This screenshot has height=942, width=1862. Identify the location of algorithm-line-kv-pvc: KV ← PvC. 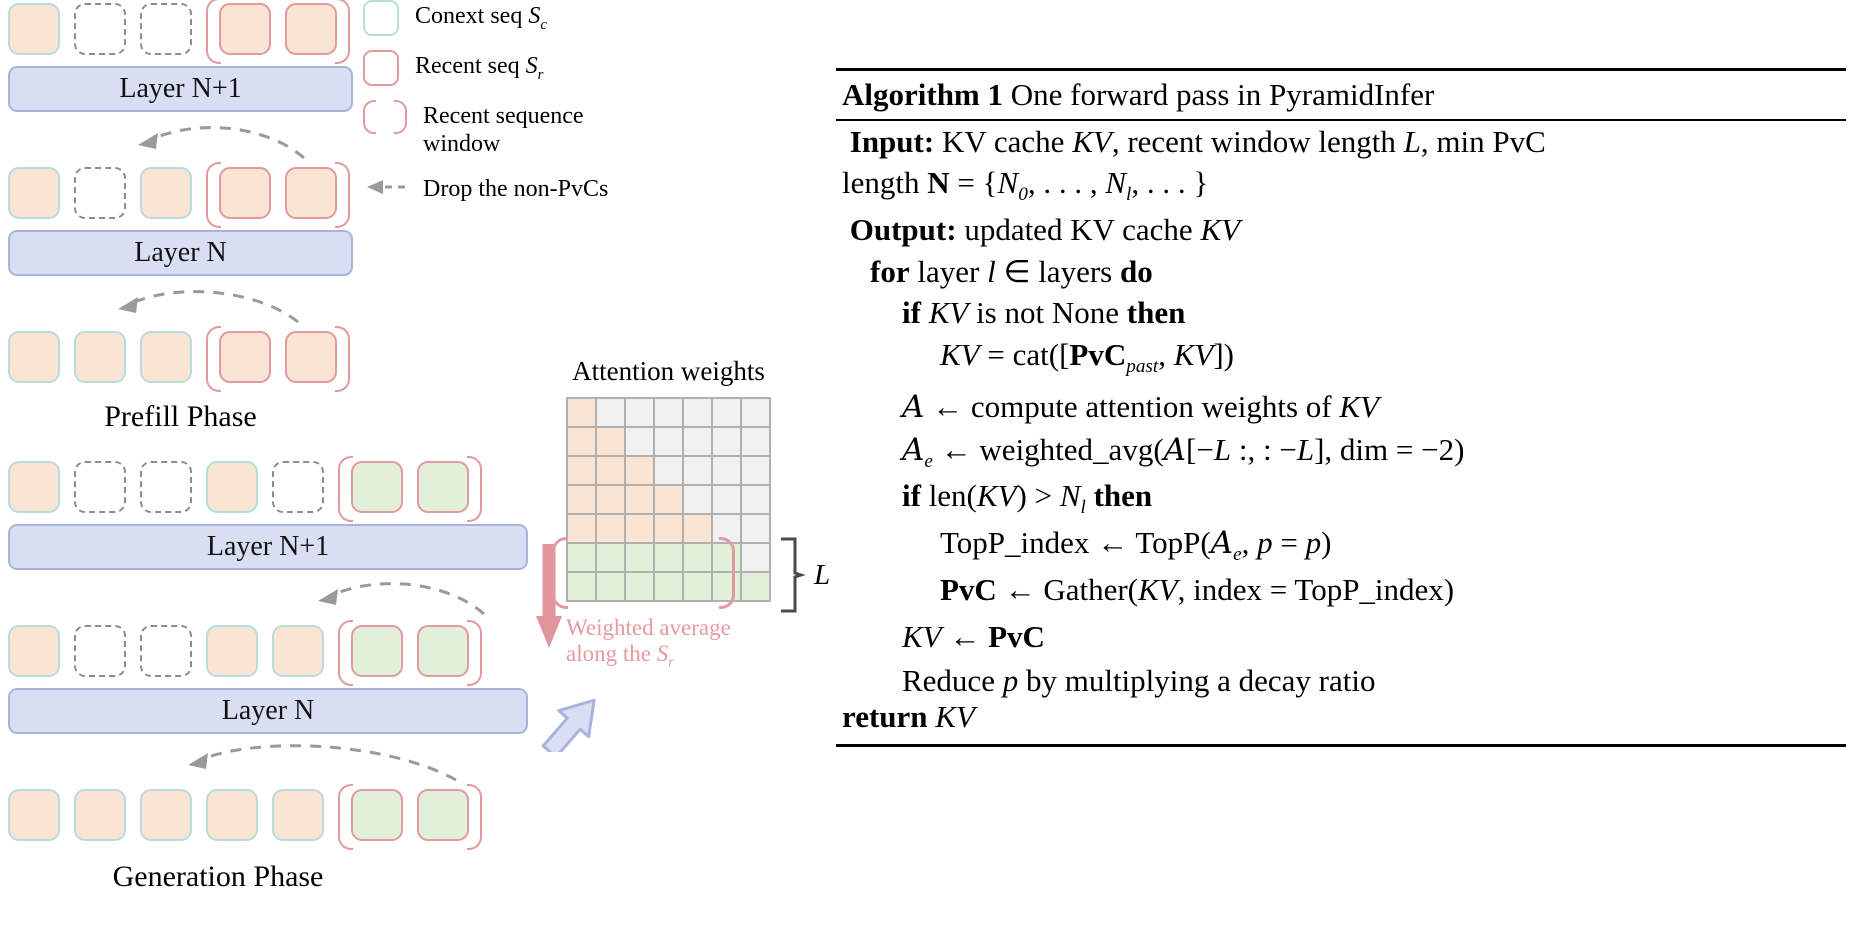
(973, 636).